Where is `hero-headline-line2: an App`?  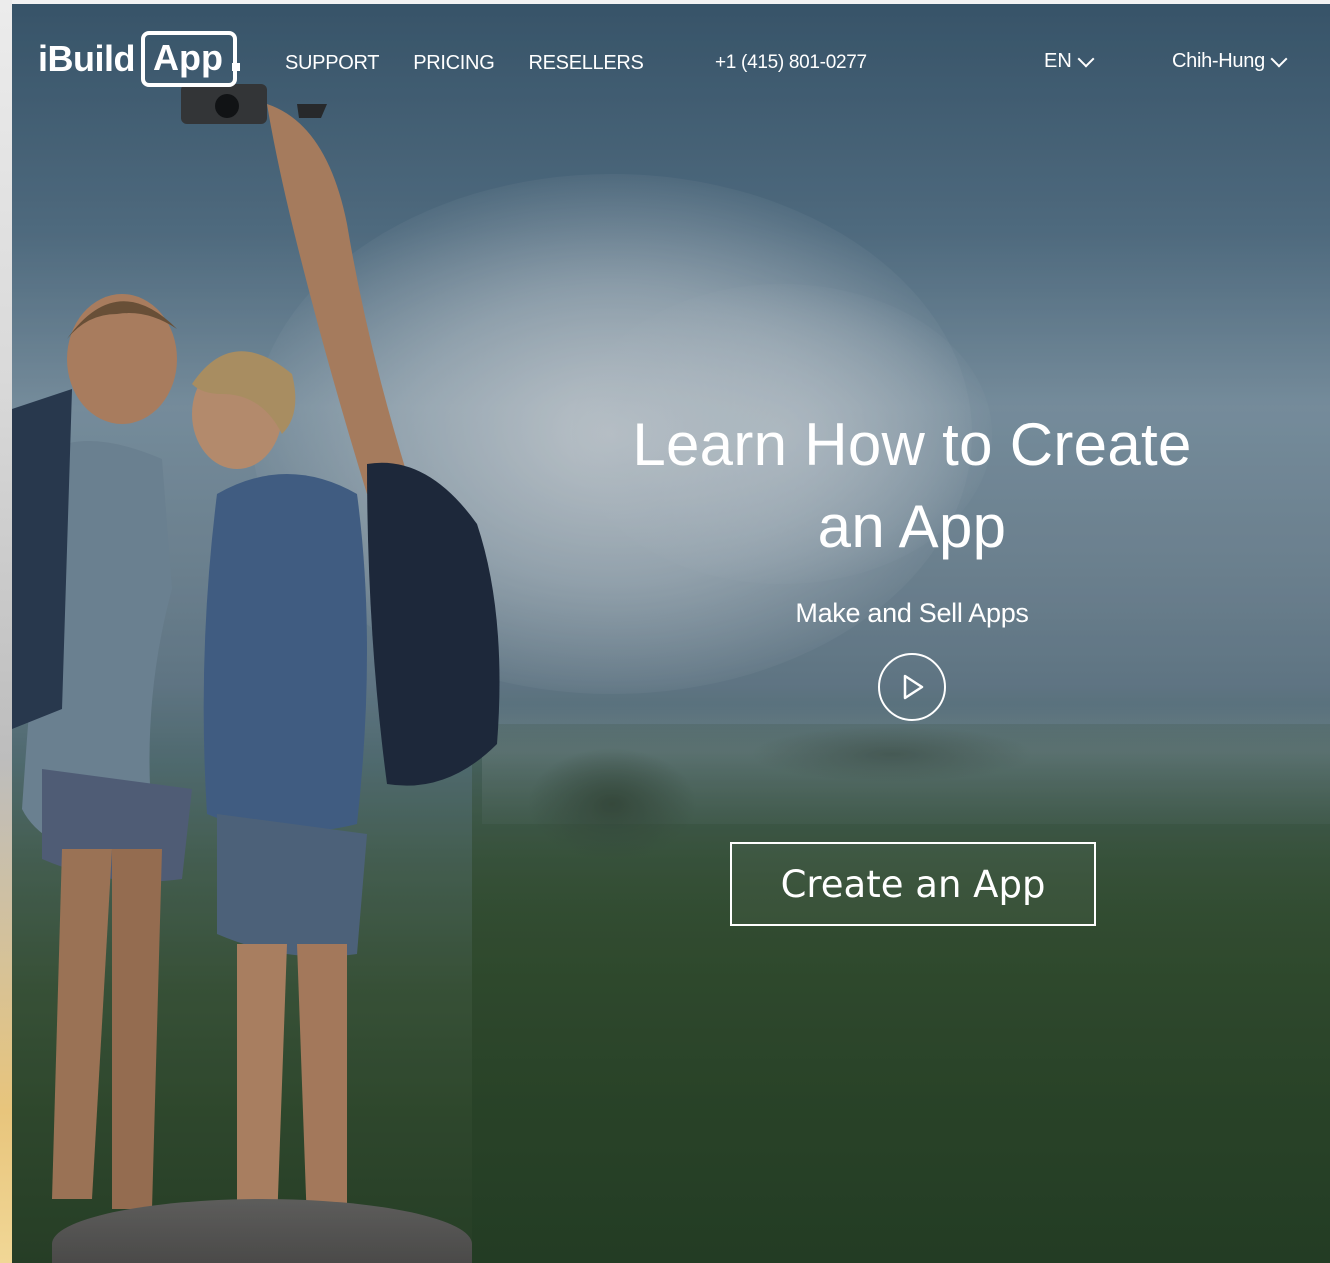
hero-headline-line2: an App is located at coordinates (912, 526).